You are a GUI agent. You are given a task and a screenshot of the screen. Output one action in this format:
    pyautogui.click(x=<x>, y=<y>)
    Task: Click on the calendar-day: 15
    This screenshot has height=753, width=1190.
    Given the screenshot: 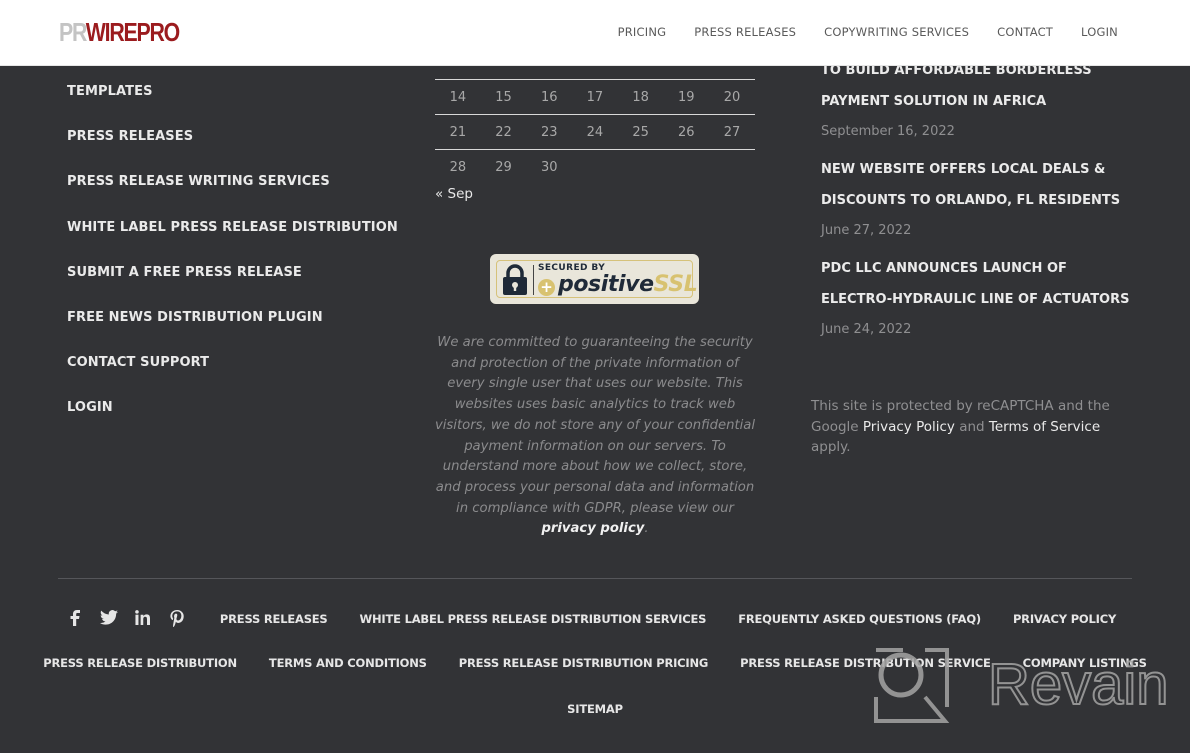 What is the action you would take?
    pyautogui.click(x=503, y=97)
    